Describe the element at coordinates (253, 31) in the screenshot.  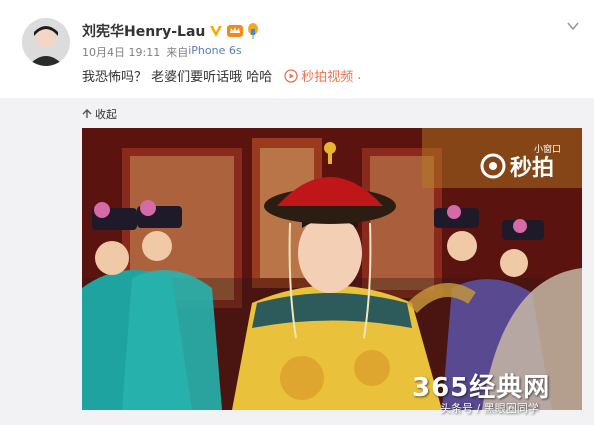
I see `balloon-icon` at that location.